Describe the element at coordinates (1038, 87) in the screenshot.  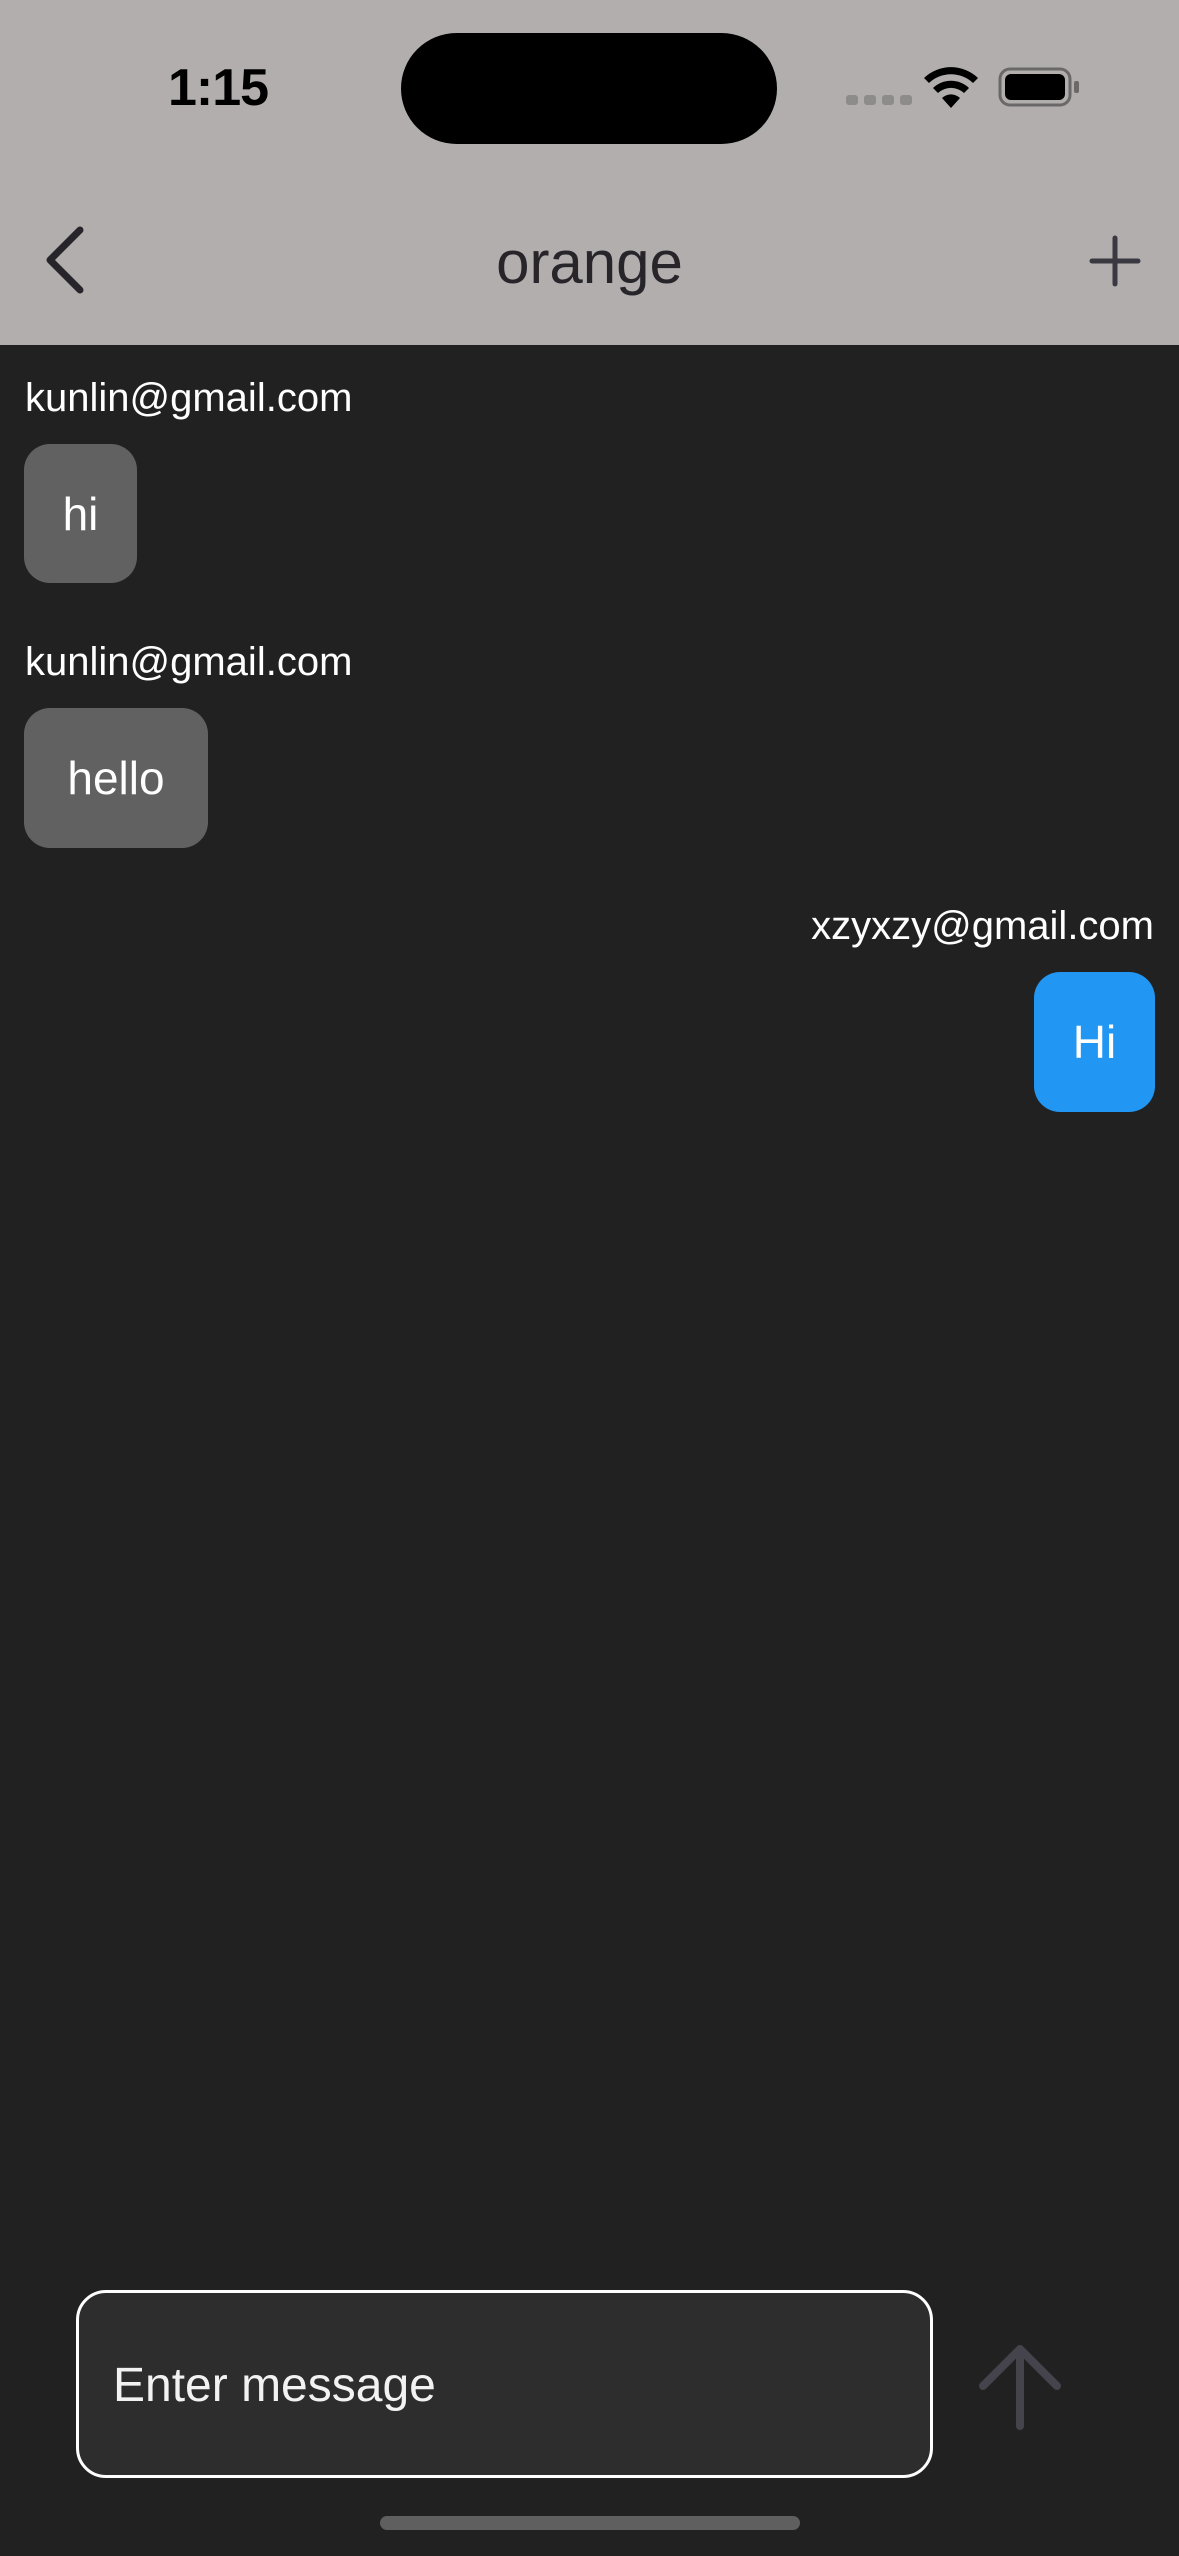
I see `battery-icon` at that location.